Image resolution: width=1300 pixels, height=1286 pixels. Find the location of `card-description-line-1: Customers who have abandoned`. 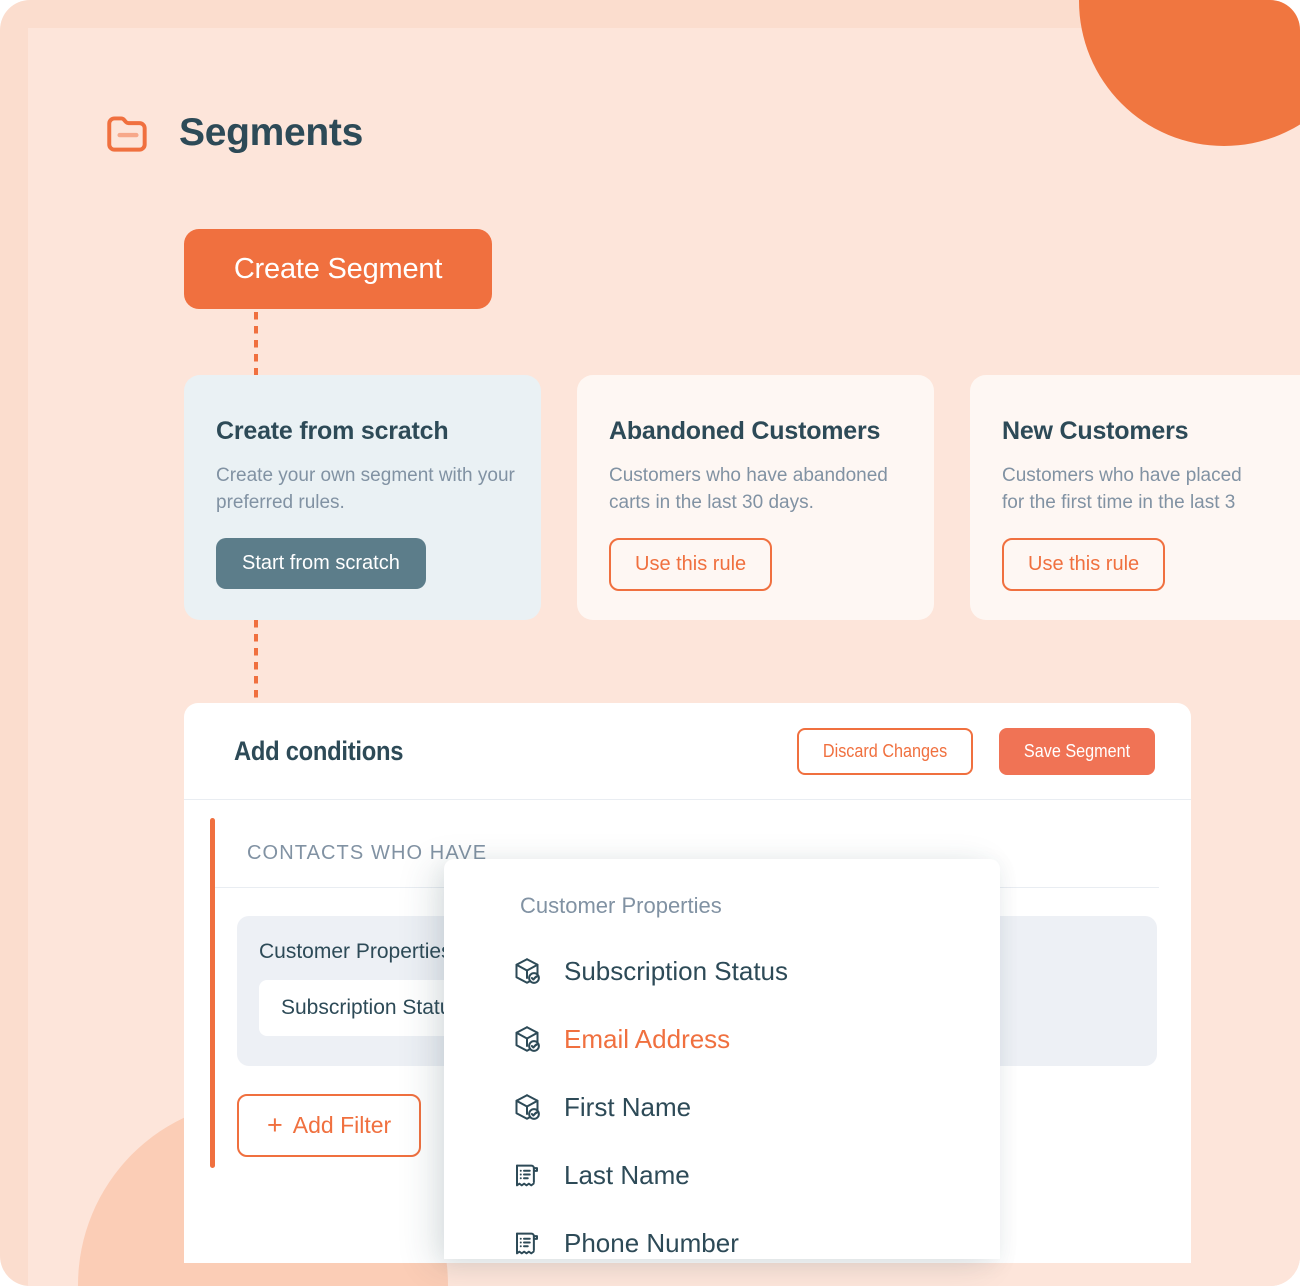

card-description-line-1: Customers who have abandoned is located at coordinates (748, 475).